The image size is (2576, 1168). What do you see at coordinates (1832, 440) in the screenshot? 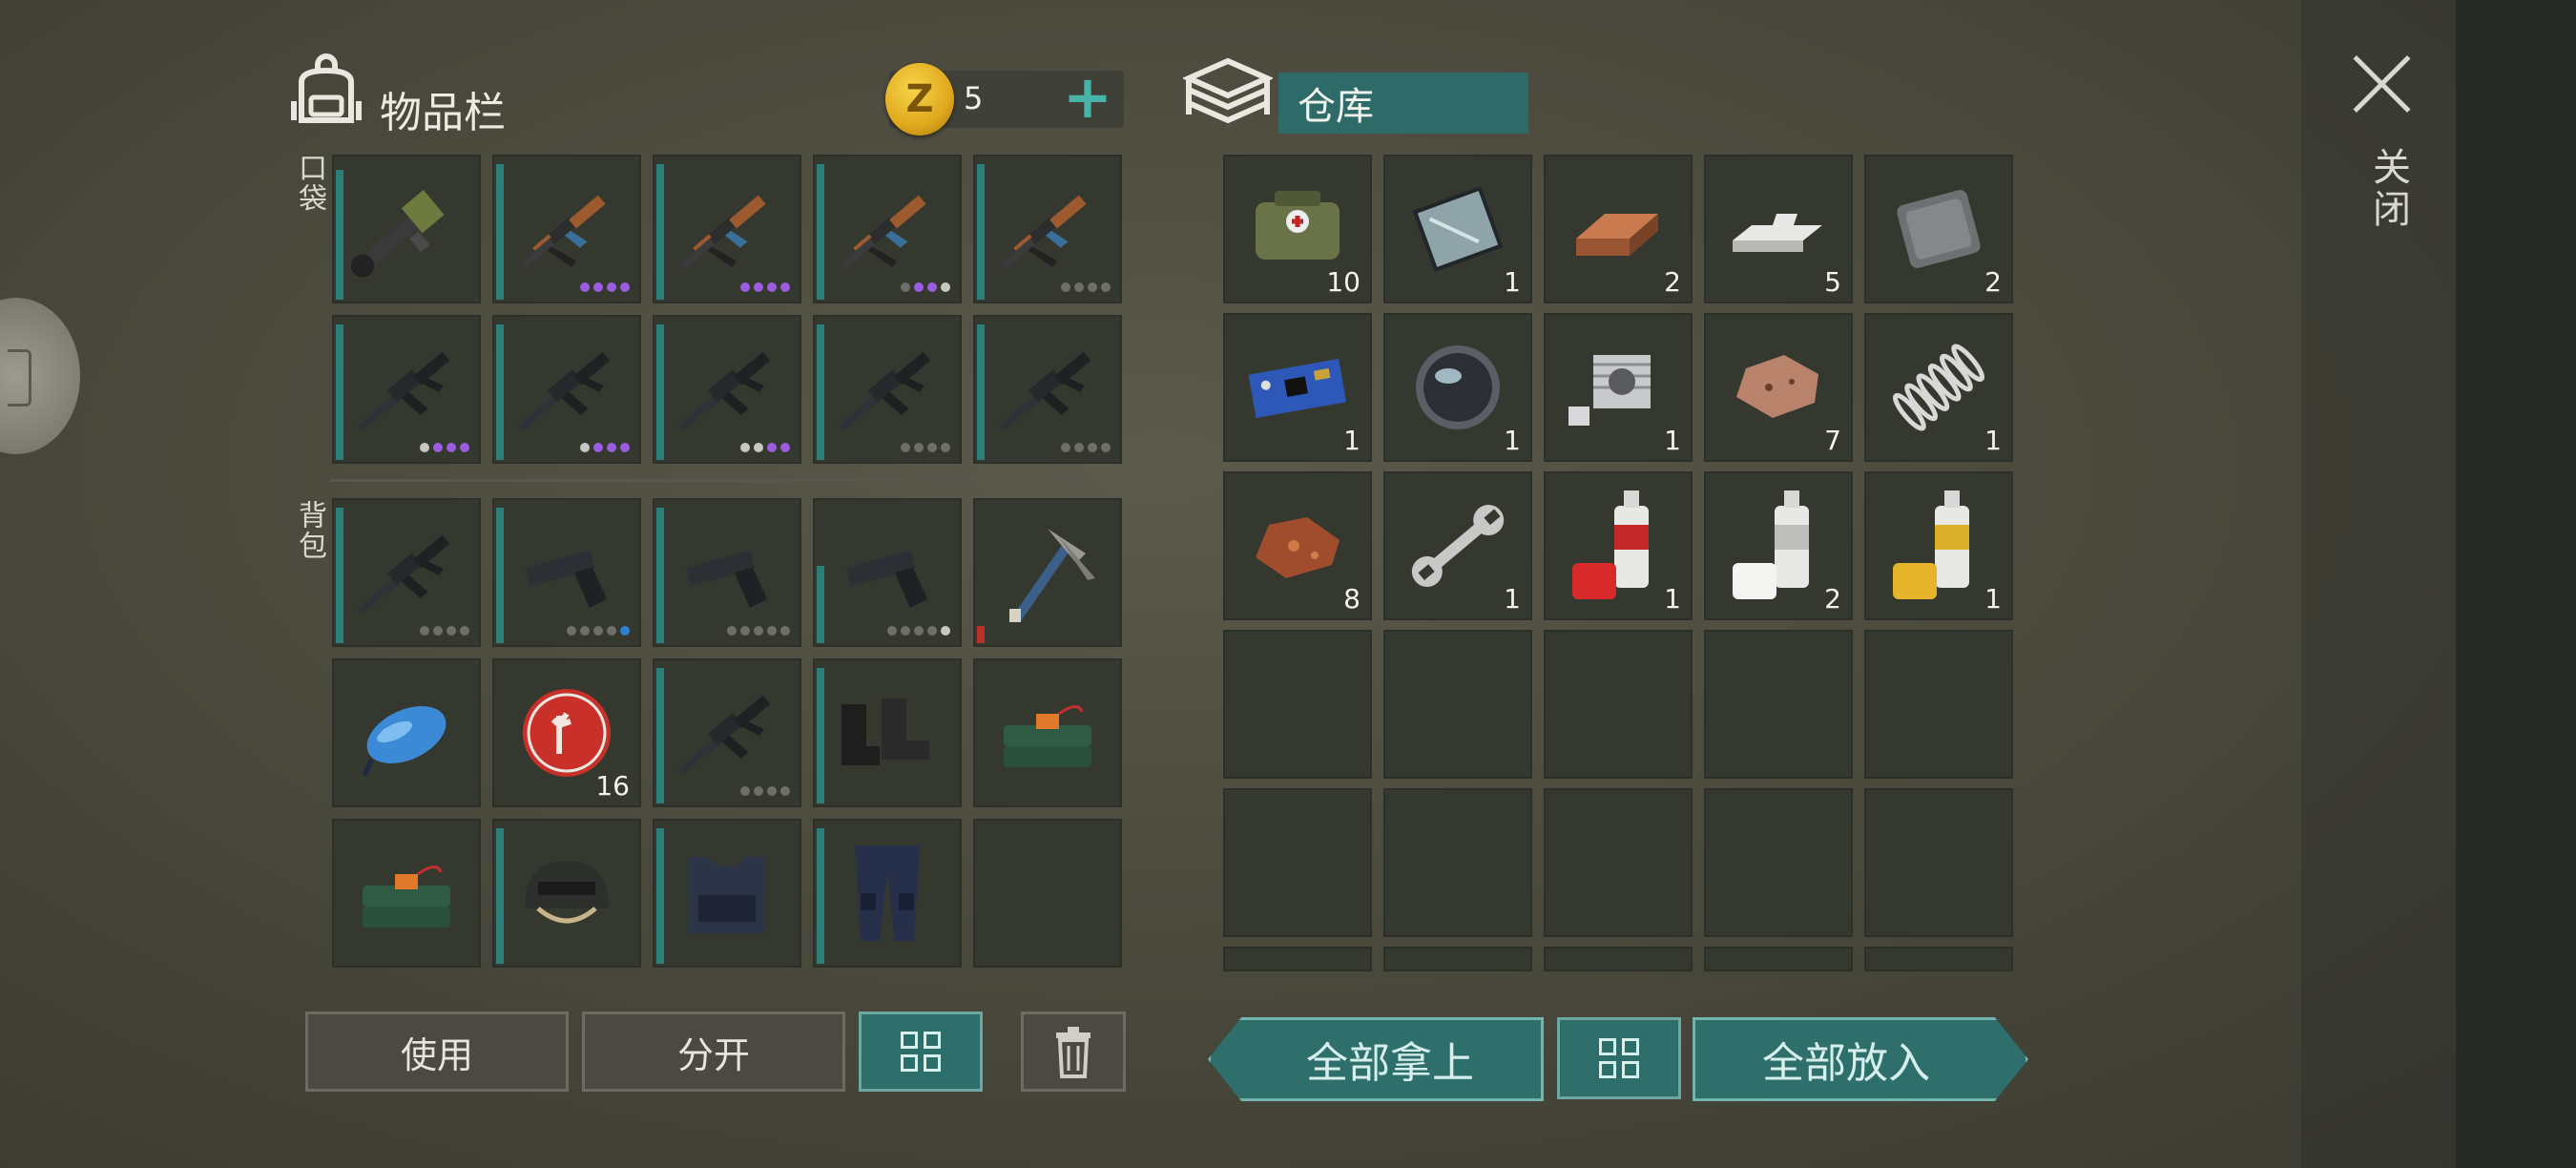
I see `item-quantity: 7` at bounding box center [1832, 440].